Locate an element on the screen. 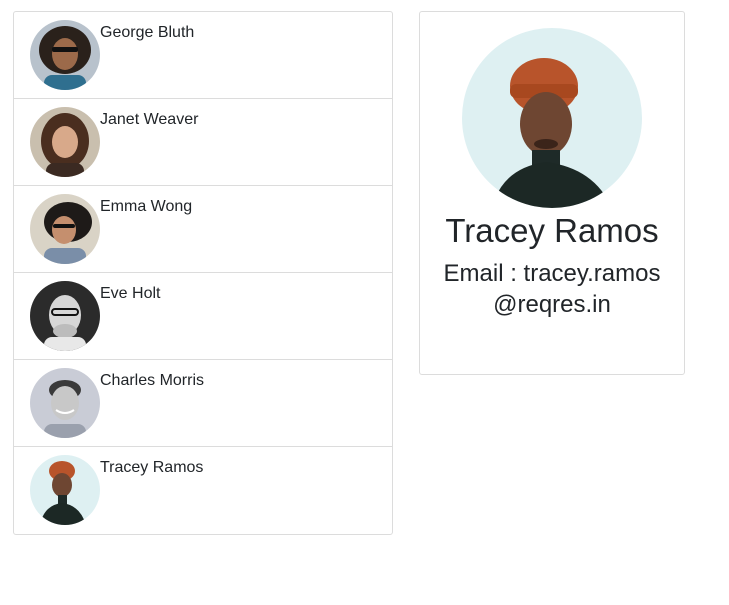 This screenshot has height=605, width=729. user-name: Janet Weaver is located at coordinates (149, 119).